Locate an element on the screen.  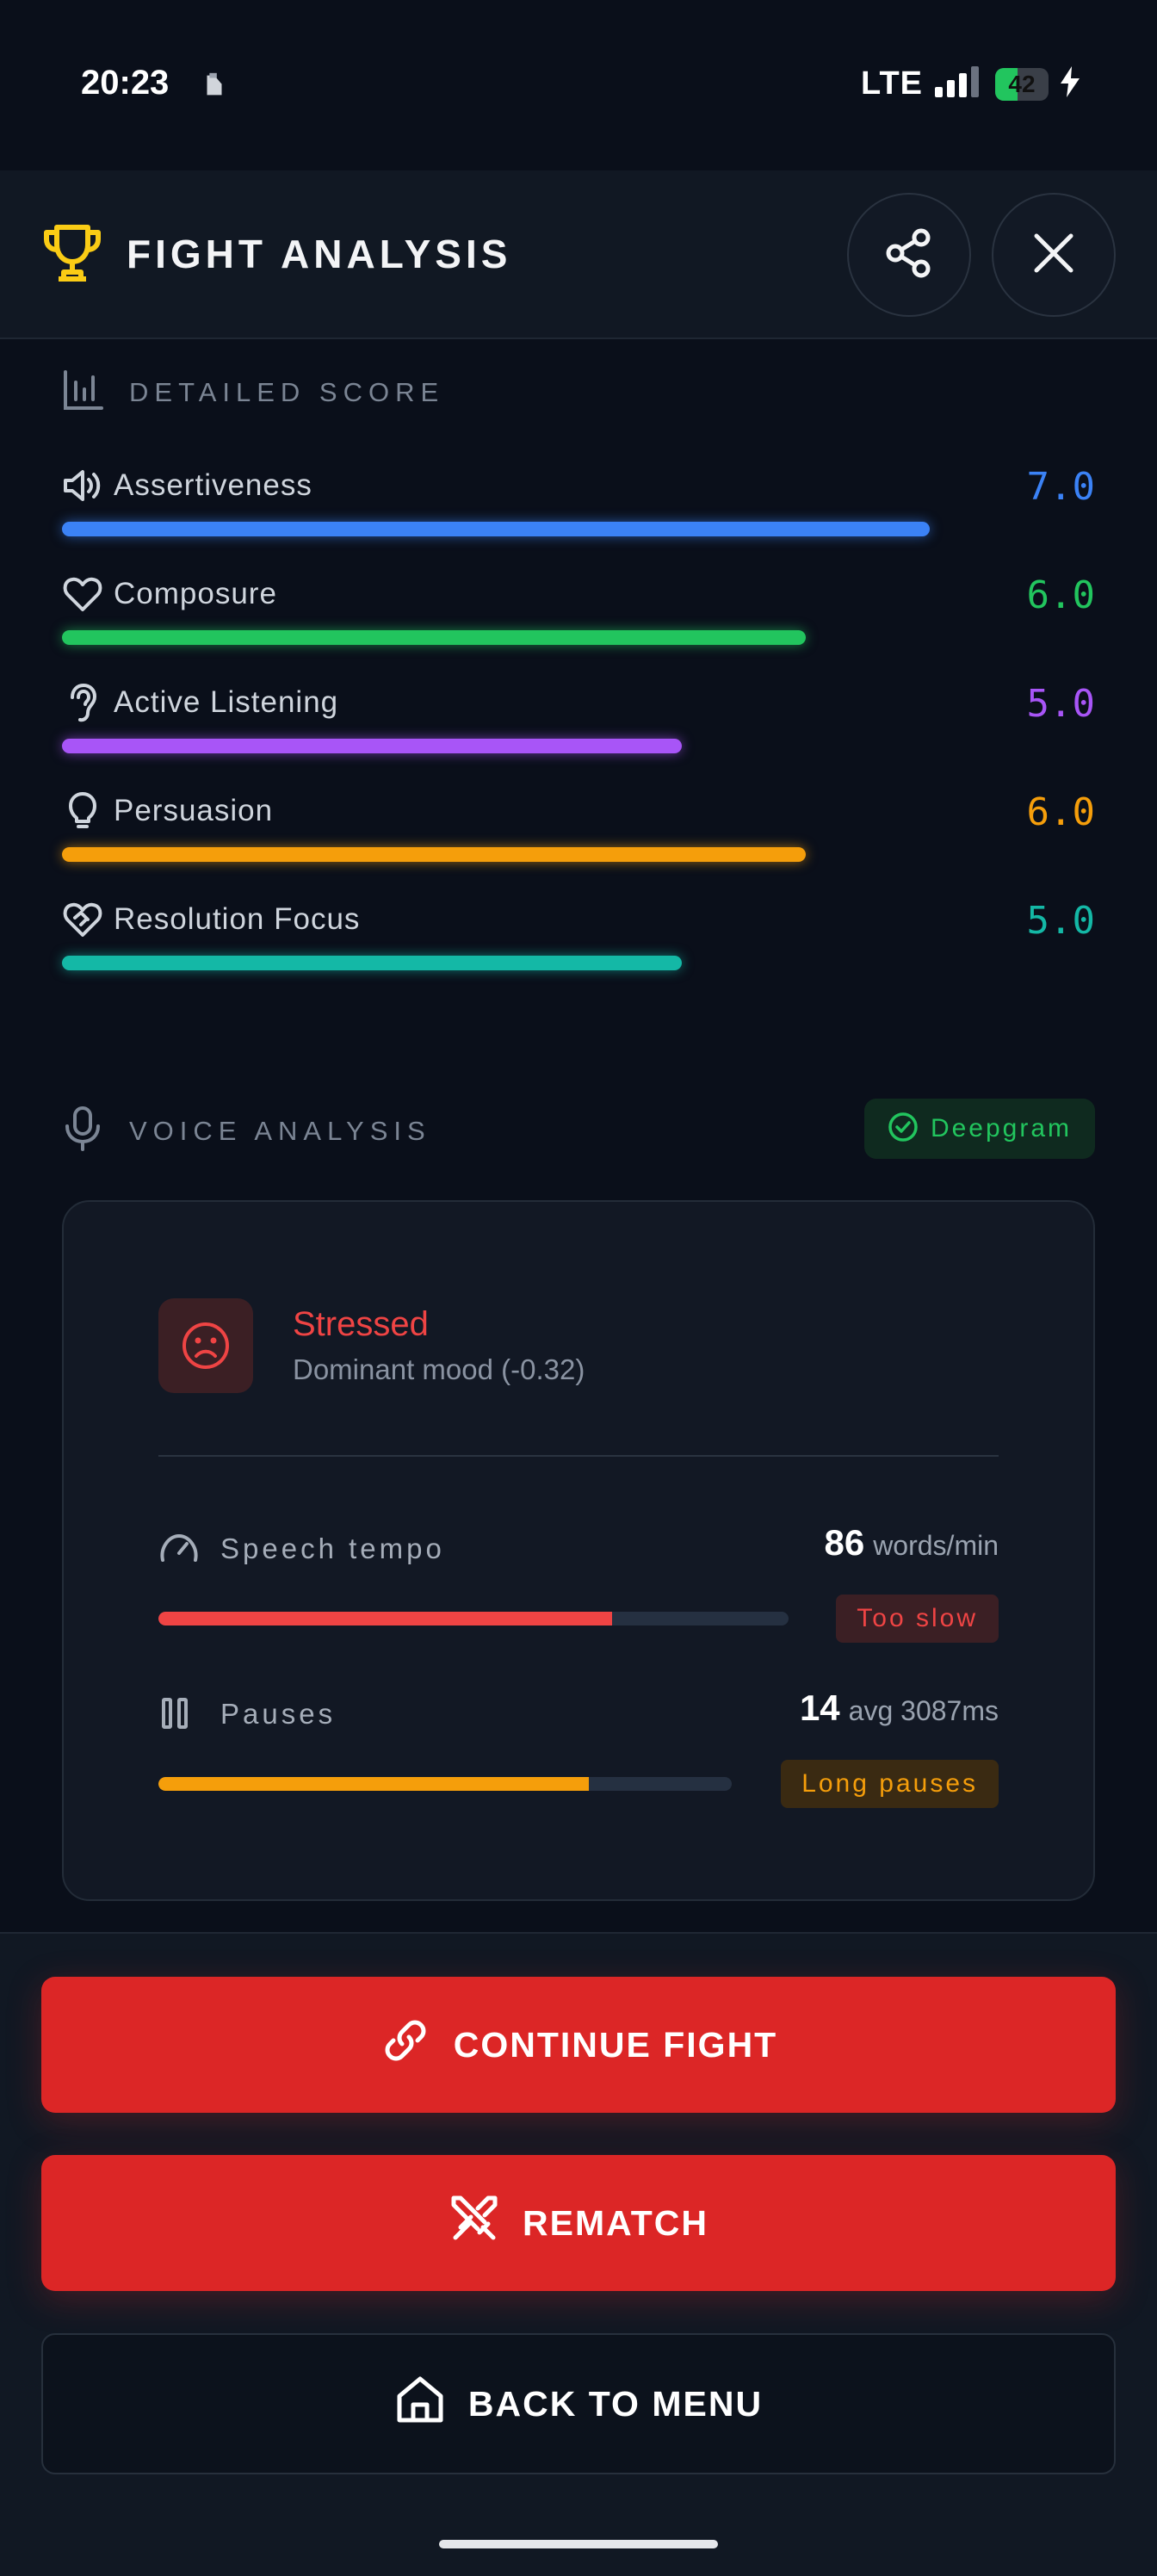
speedometer-icon is located at coordinates (179, 1551).